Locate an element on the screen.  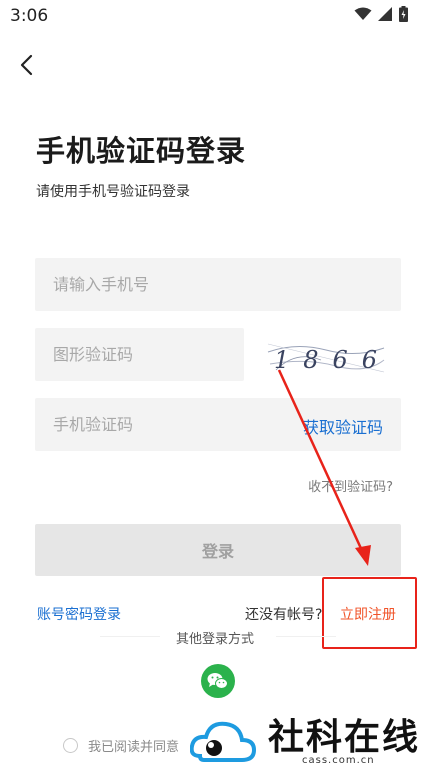
annotation-arrow is located at coordinates (324, 467).